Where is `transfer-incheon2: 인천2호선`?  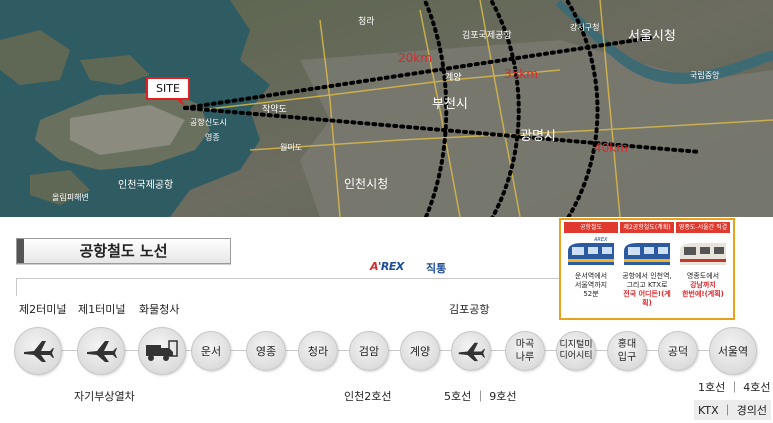
transfer-incheon2: 인천2호선 is located at coordinates (368, 396).